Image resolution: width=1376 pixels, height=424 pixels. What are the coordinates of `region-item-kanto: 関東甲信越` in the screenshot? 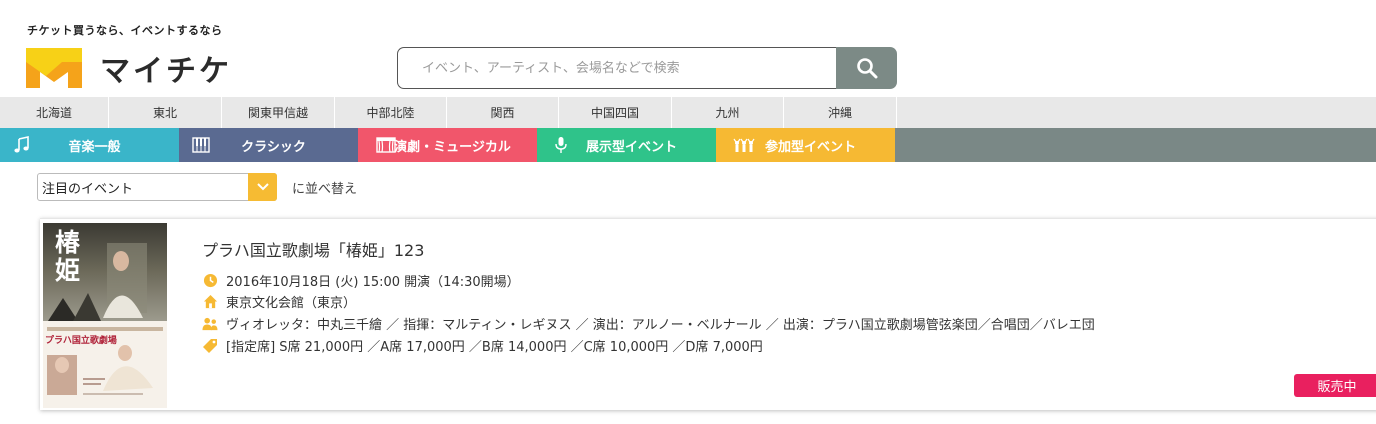 It's located at (278, 112).